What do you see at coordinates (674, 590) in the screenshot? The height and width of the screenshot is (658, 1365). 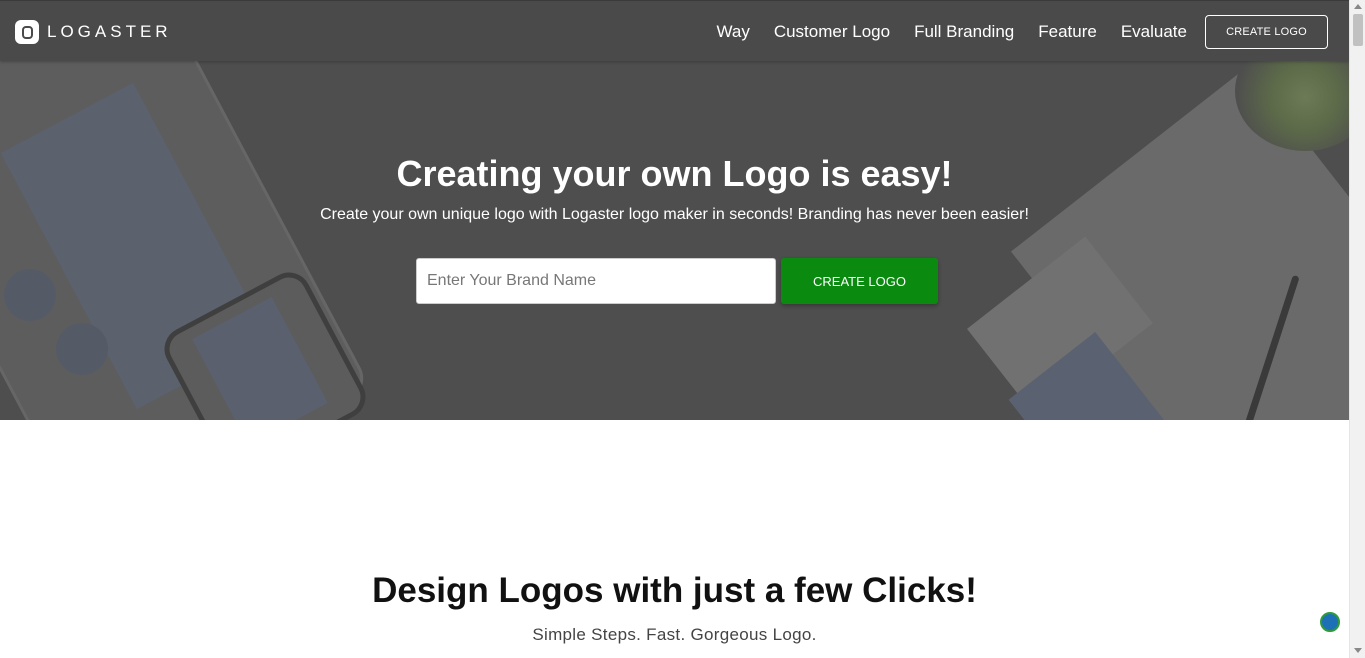 I see `section-title: Design Logos with just a few Clicks!` at bounding box center [674, 590].